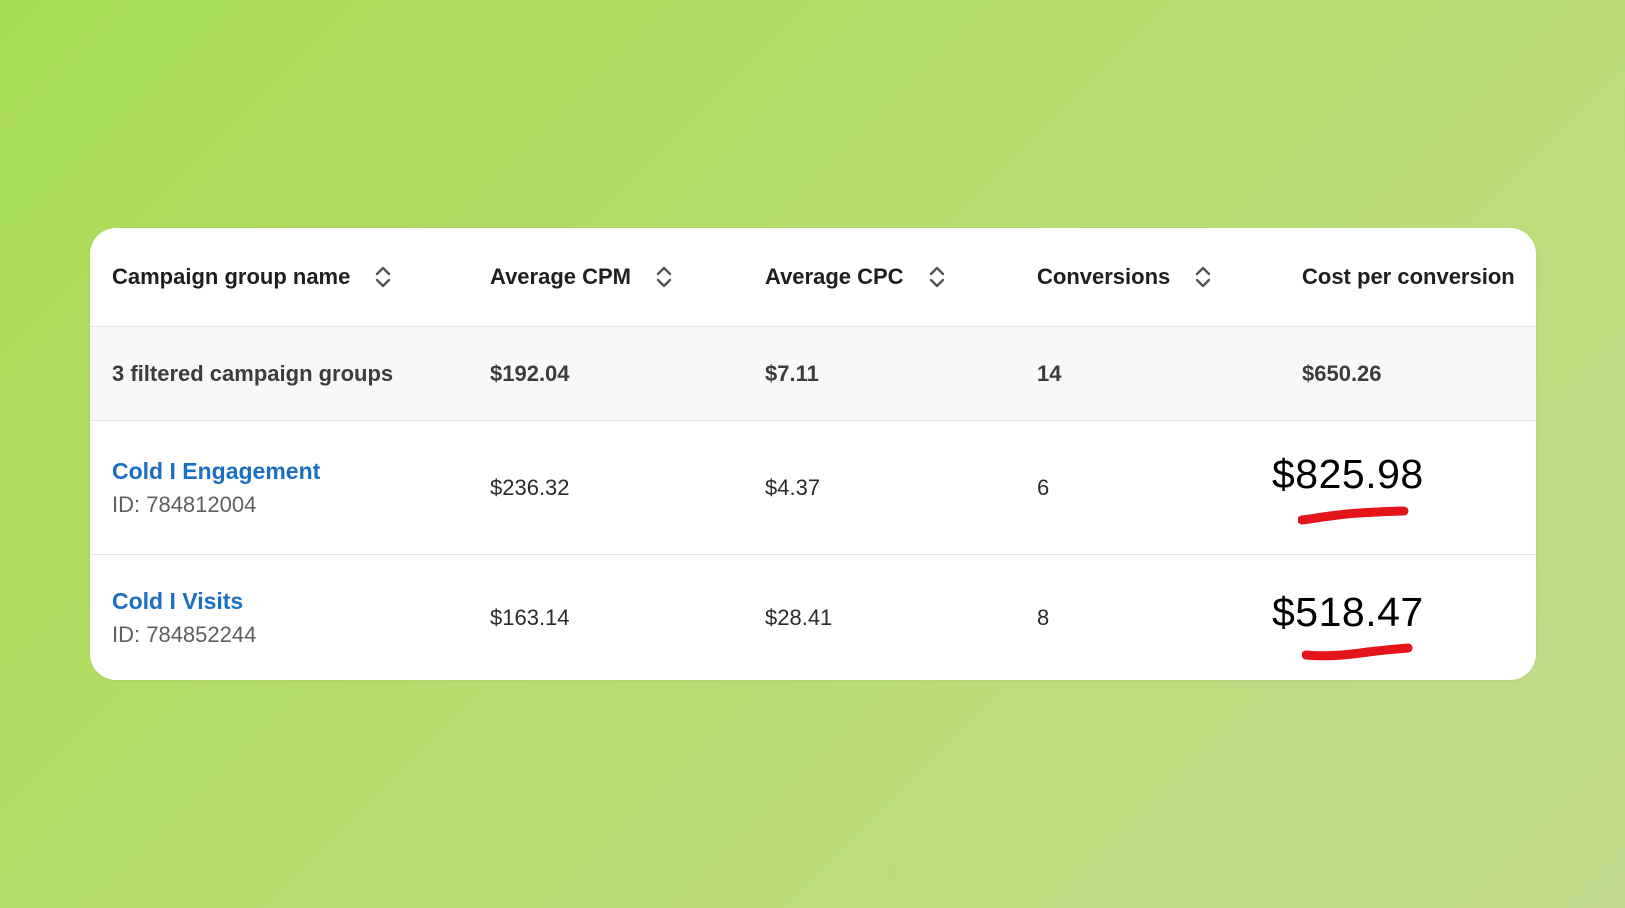  I want to click on summary-name: 3 filtered campaign groups, so click(253, 373).